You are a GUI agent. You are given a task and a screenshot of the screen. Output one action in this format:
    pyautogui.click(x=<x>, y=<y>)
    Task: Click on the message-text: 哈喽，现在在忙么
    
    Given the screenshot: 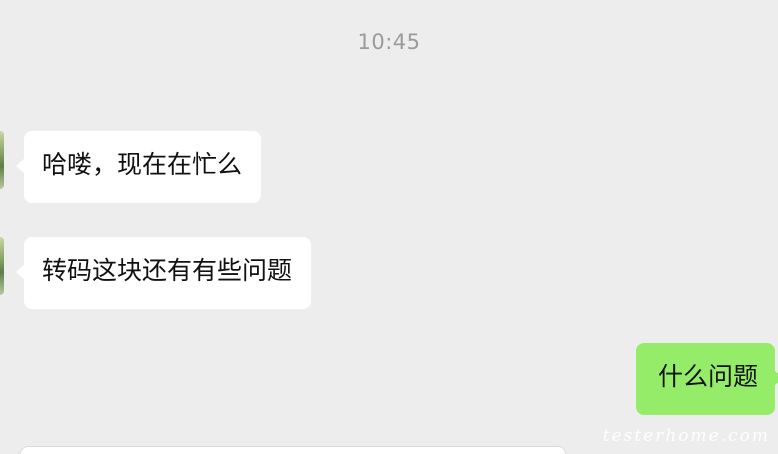 What is the action you would take?
    pyautogui.click(x=142, y=164)
    